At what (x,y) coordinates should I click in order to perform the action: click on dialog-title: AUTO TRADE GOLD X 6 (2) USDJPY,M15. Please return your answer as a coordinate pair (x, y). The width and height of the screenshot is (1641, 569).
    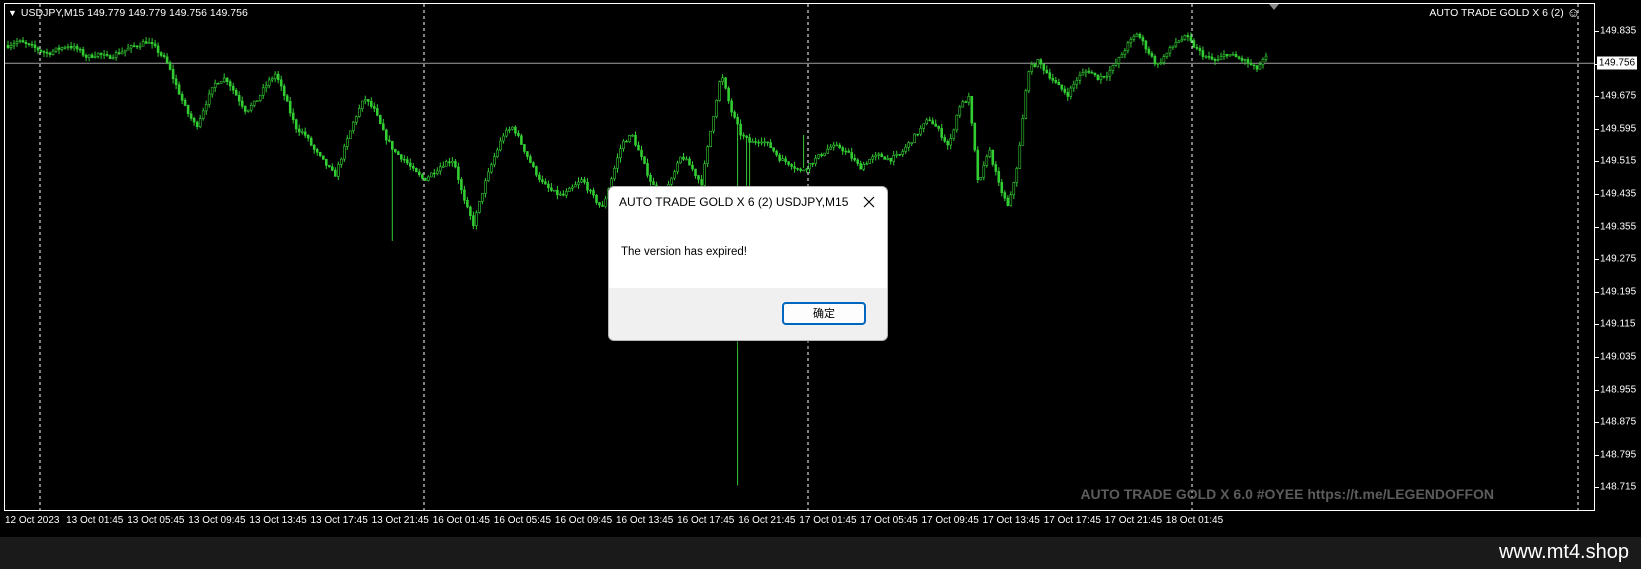
    Looking at the image, I should click on (734, 202).